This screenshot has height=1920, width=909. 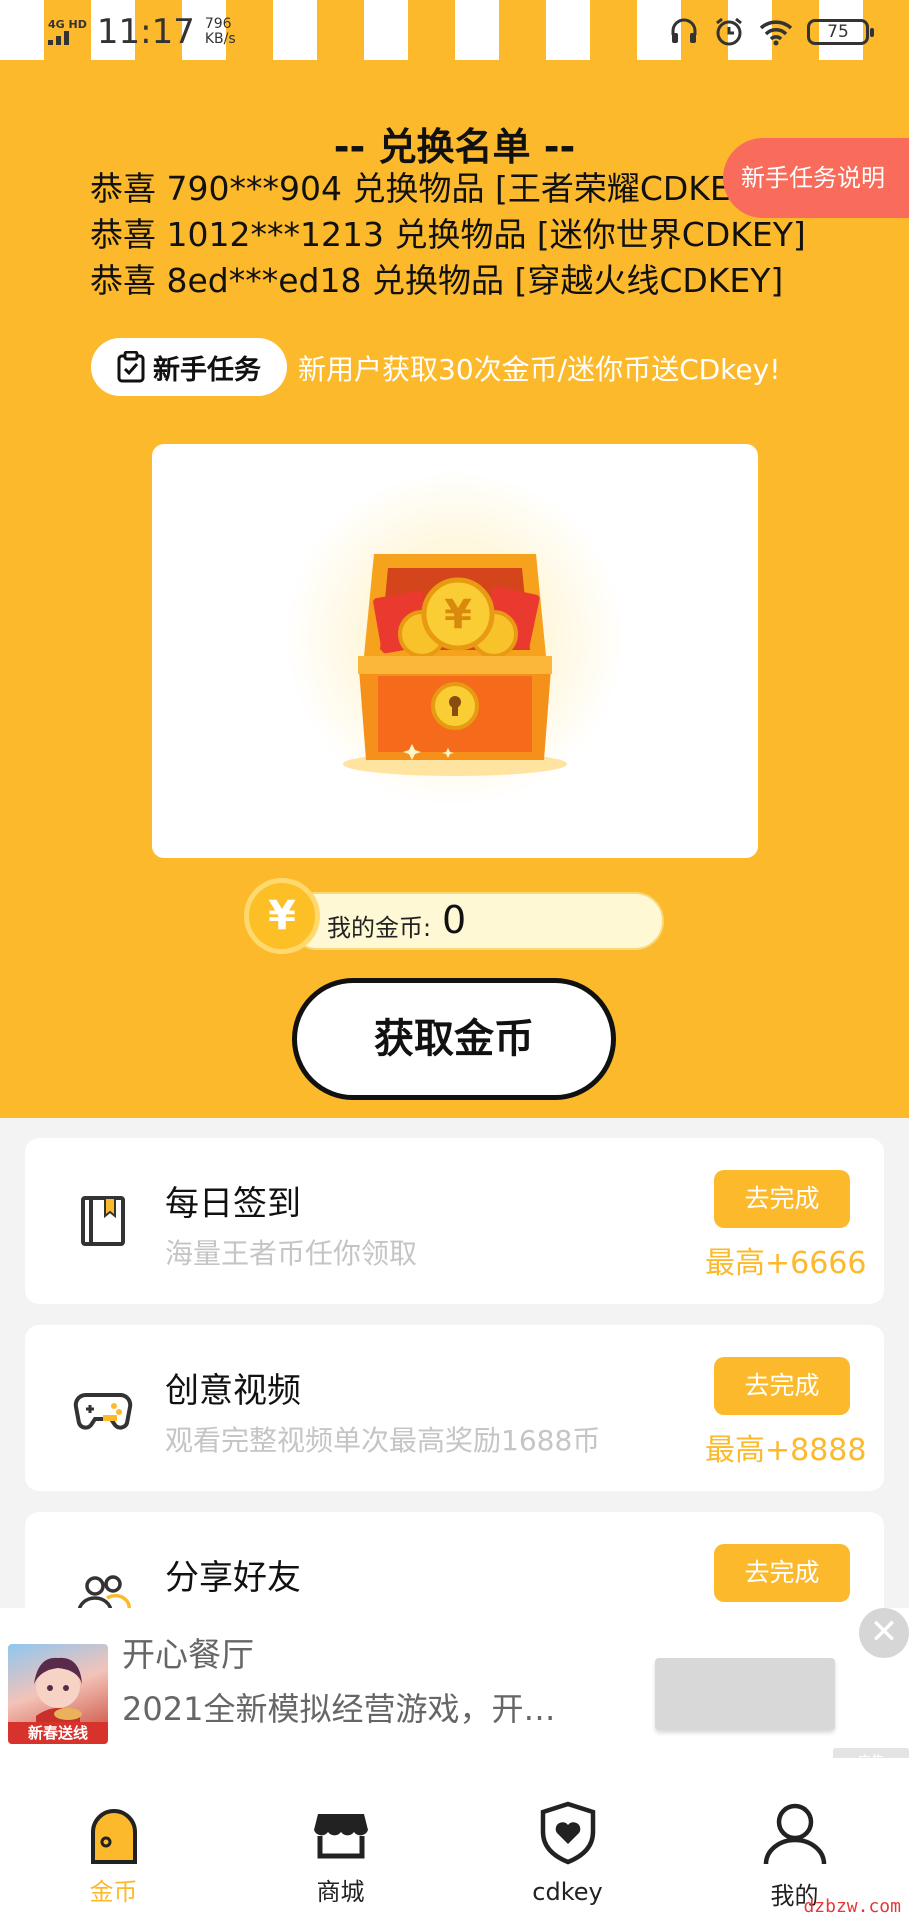 I want to click on task-name: 每日签到, so click(x=233, y=1204).